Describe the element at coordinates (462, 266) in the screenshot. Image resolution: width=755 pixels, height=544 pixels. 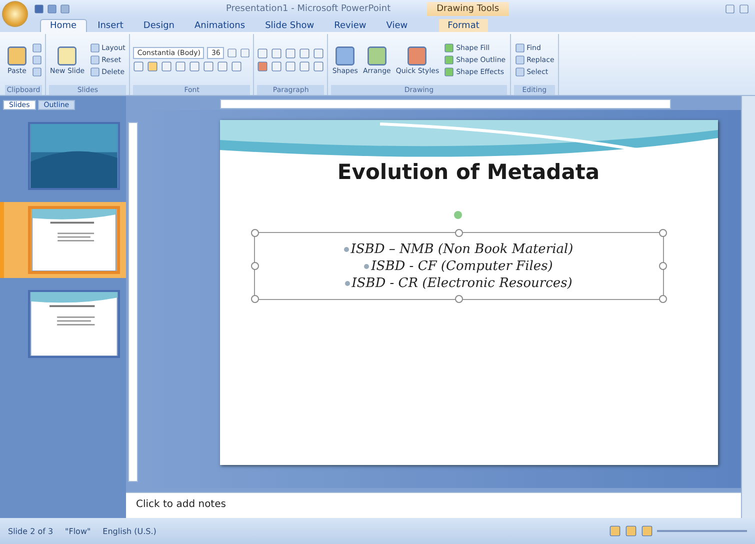
I see `bullet-text: ISBD - CF (Computer Files)` at that location.